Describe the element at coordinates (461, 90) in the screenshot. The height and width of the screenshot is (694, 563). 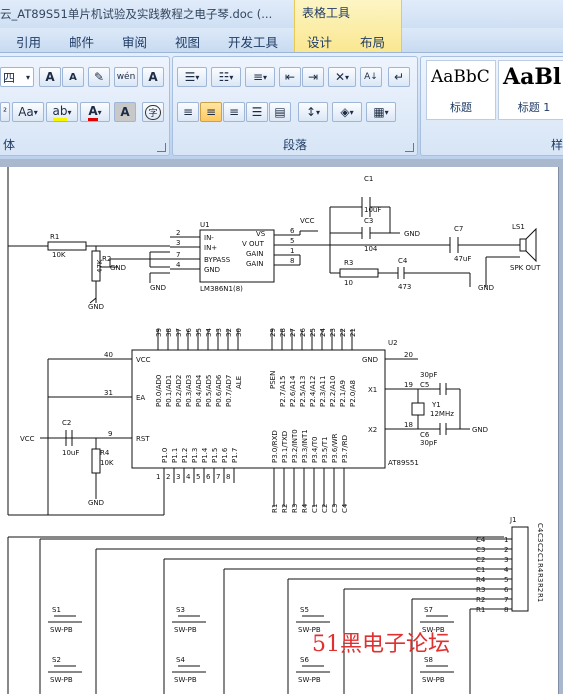
I see `style-heading: AaBbC 标题` at that location.